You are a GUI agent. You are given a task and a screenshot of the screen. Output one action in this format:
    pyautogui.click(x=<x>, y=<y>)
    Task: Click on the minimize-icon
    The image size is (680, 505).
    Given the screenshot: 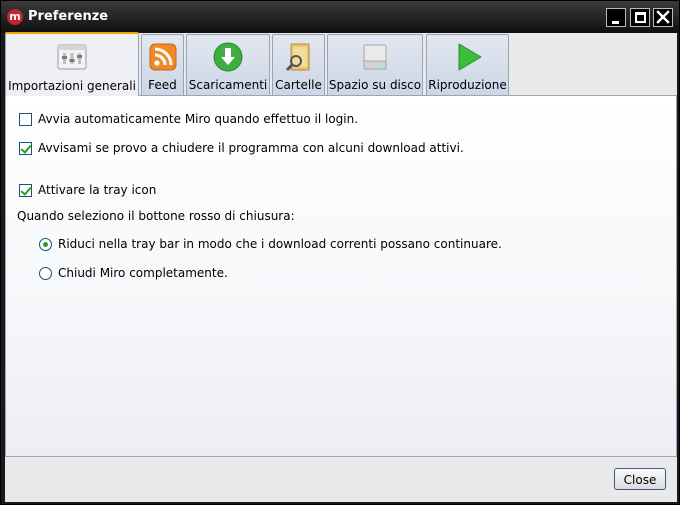 What is the action you would take?
    pyautogui.click(x=615, y=22)
    